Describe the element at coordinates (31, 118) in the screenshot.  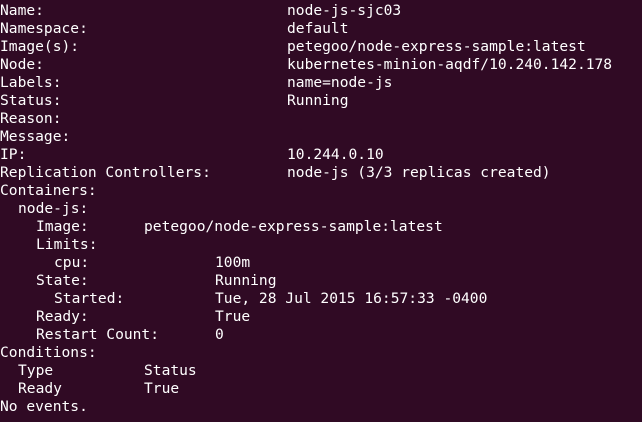
I see `reason-label: Reason:` at that location.